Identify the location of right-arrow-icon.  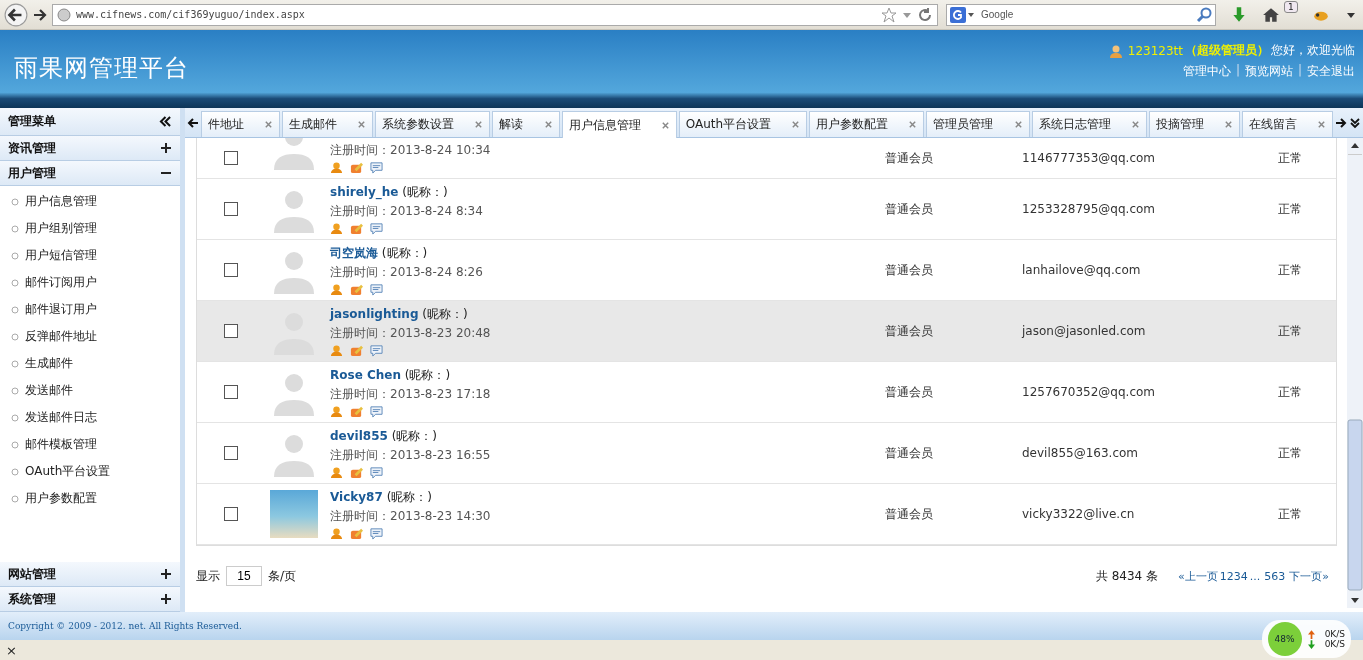
(1341, 122).